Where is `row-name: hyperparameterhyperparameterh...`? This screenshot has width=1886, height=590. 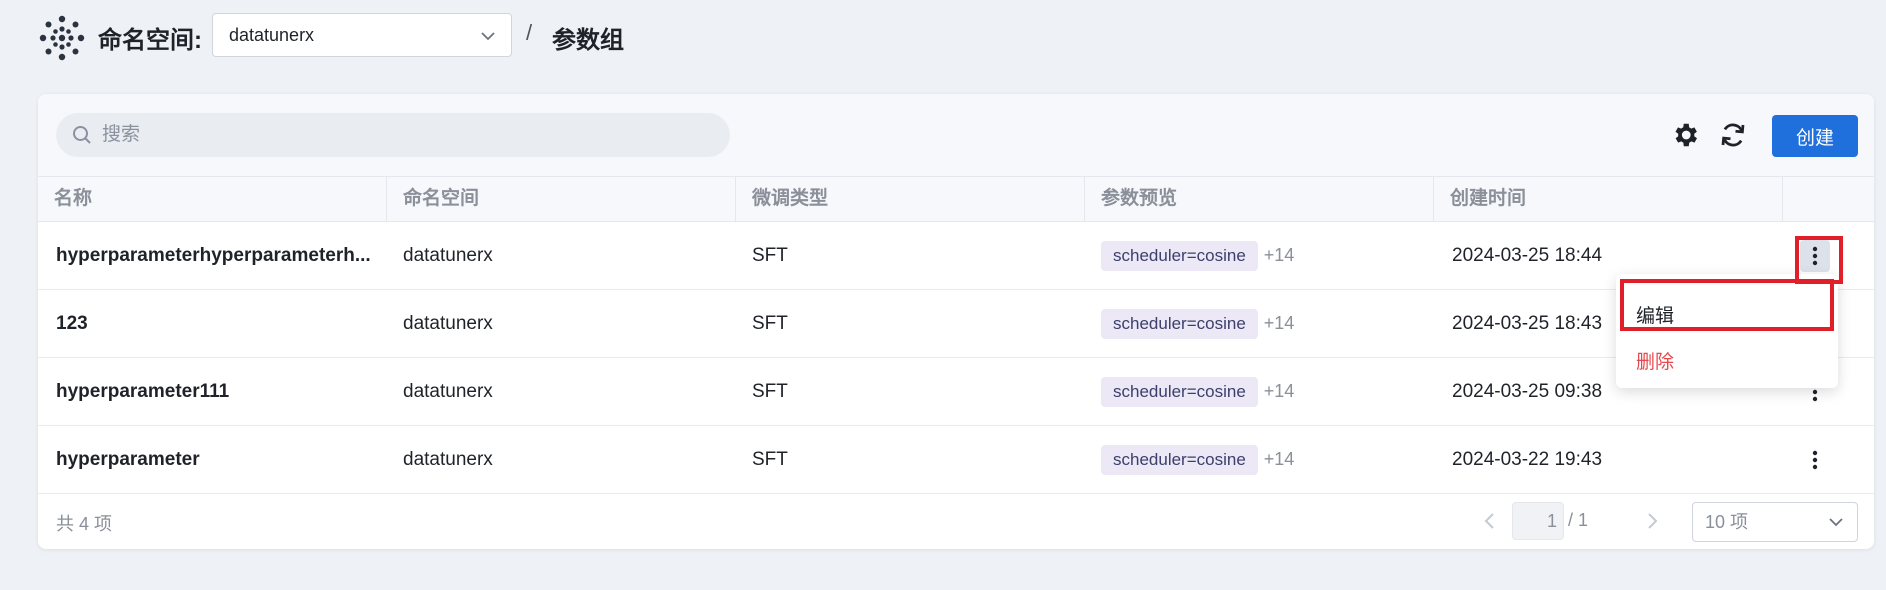
row-name: hyperparameterhyperparameterh... is located at coordinates (214, 255).